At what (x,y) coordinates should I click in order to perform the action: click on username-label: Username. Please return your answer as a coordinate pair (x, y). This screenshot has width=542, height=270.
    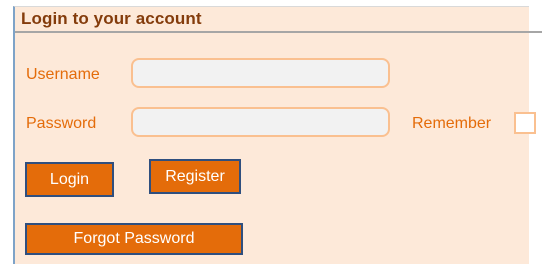
    Looking at the image, I should click on (63, 74).